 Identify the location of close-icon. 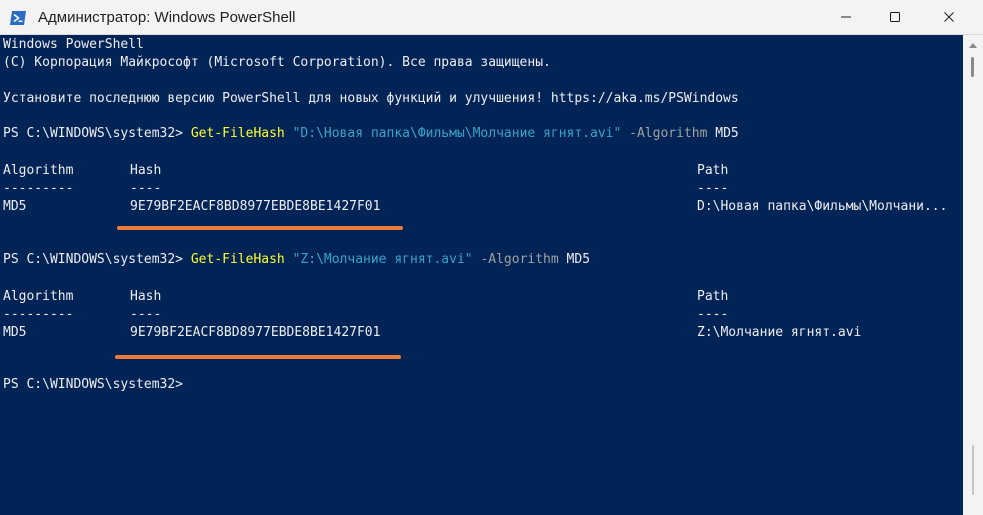
(949, 17).